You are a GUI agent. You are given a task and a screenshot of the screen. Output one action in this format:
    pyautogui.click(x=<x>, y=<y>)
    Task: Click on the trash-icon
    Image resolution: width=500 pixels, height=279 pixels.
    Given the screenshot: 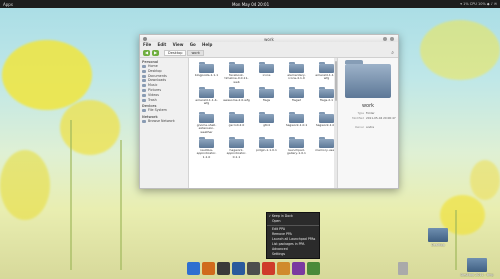 What is the action you would take?
    pyautogui.click(x=403, y=268)
    